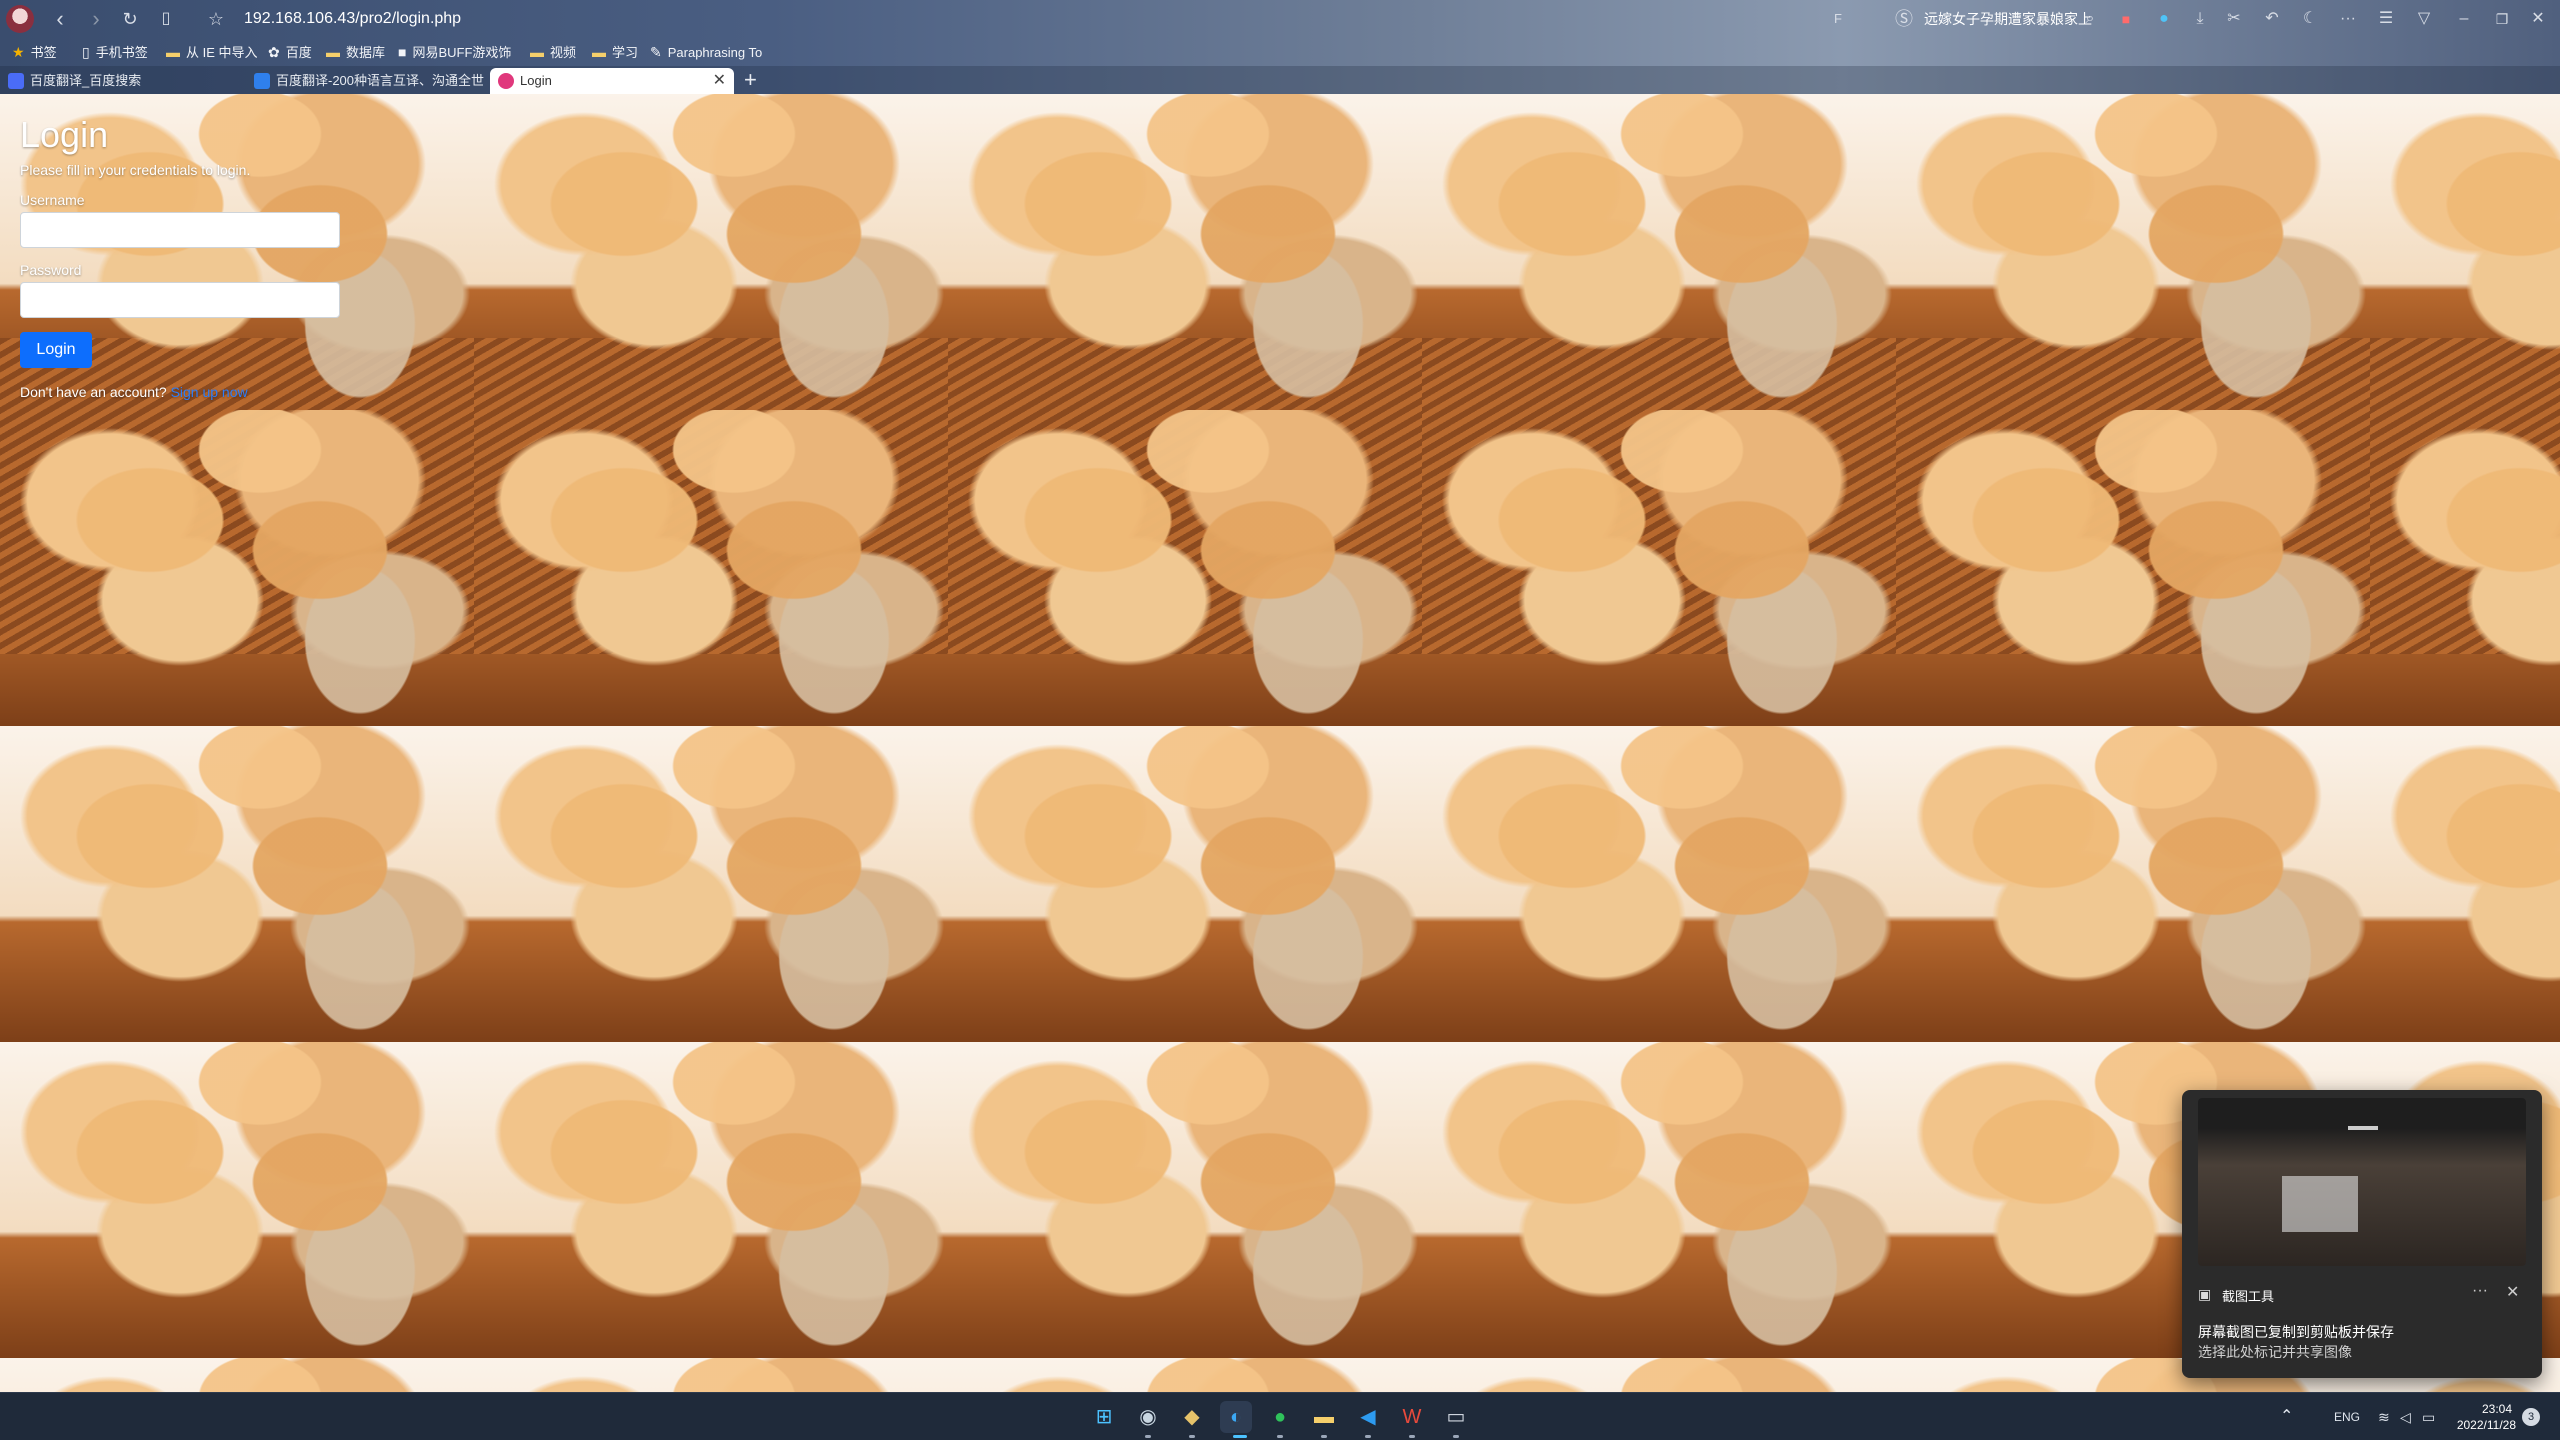  Describe the element at coordinates (380, 80) in the screenshot. I see `tab-label: 百度翻译-200种语言互译、沟通全世` at that location.